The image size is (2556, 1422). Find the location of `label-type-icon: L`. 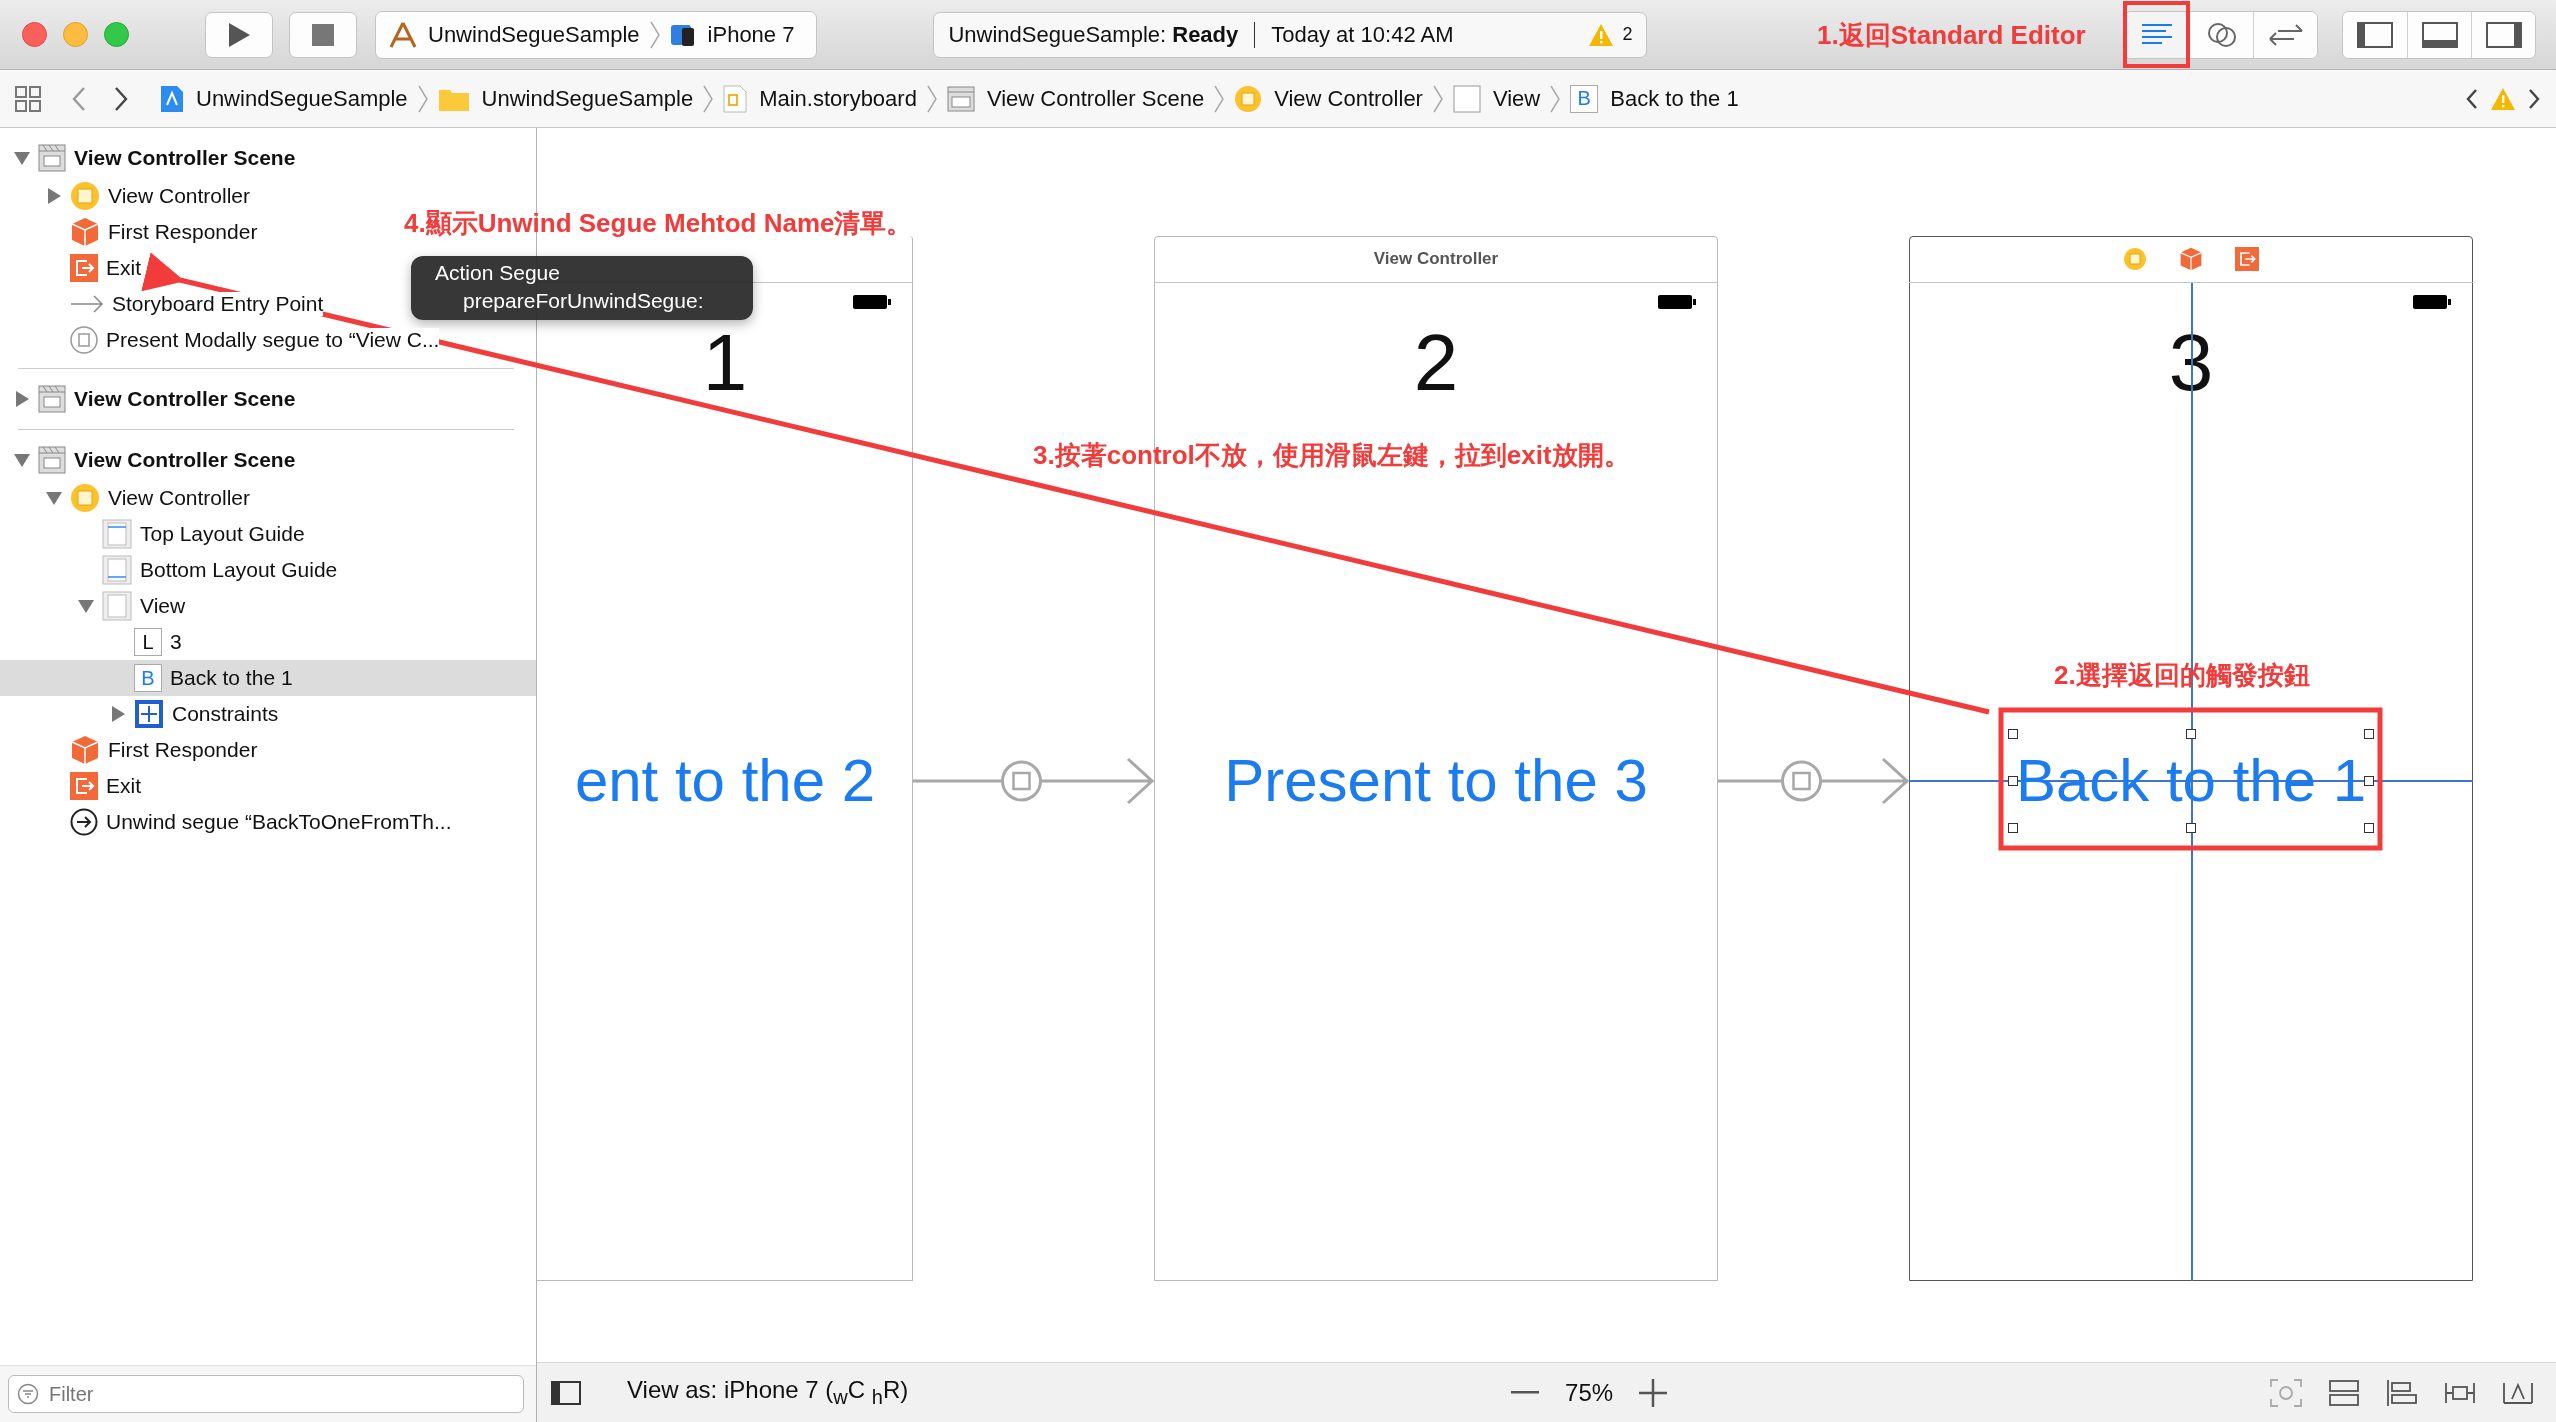

label-type-icon: L is located at coordinates (148, 642).